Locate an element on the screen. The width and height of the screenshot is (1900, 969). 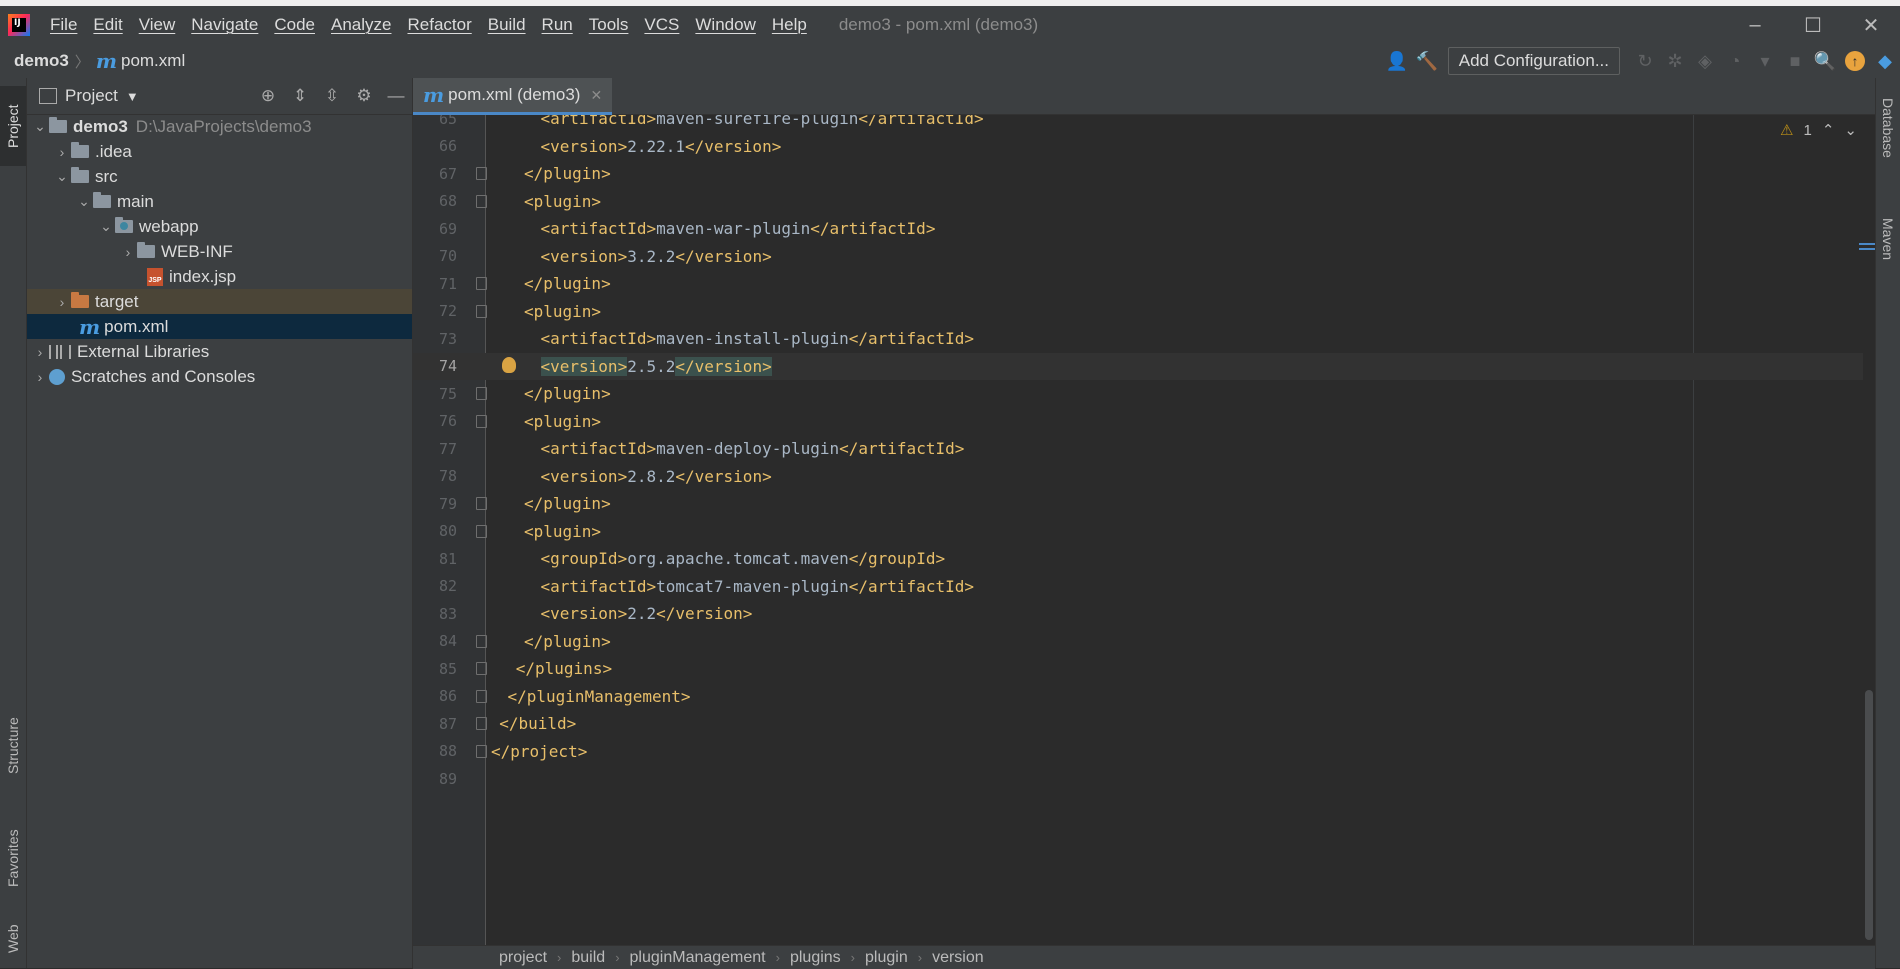
breadcrumb-version: version is located at coordinates (958, 958).